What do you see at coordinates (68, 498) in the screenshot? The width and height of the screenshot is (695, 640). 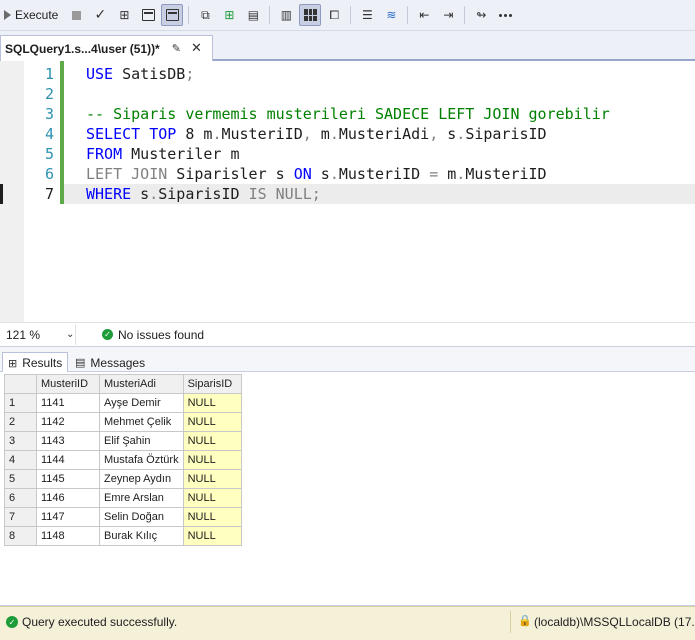 I see `musteriid-cell: 1146` at bounding box center [68, 498].